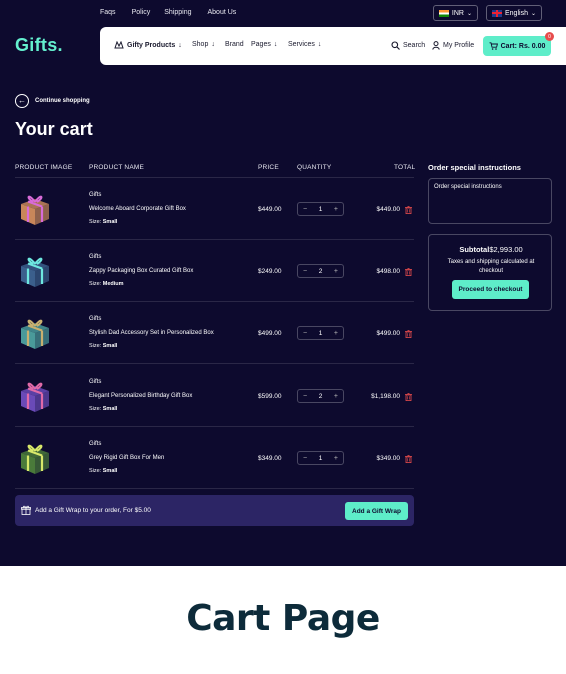  What do you see at coordinates (549, 36) in the screenshot?
I see `cart-count-badge: 0` at bounding box center [549, 36].